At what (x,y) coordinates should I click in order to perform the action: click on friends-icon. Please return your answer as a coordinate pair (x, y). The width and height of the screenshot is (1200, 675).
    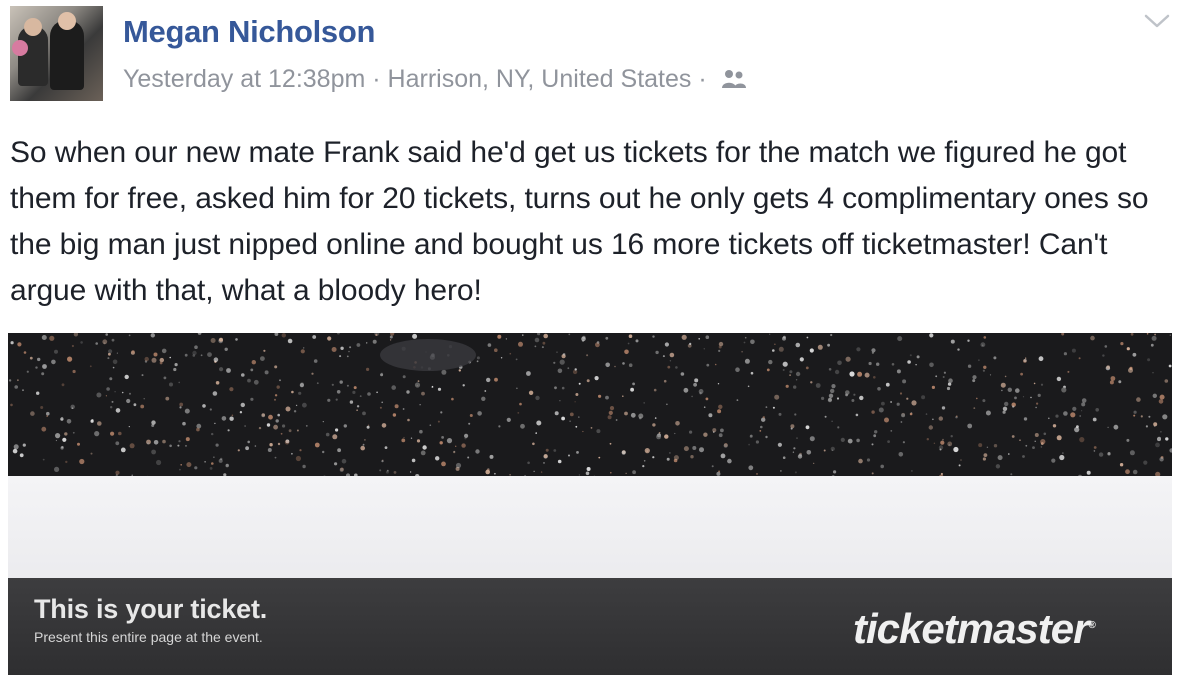
    Looking at the image, I should click on (734, 79).